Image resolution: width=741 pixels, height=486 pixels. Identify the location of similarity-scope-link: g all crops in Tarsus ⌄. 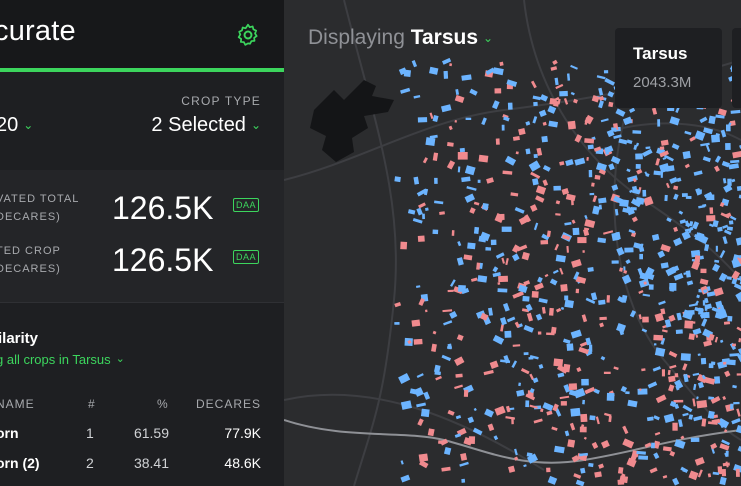
(62, 359).